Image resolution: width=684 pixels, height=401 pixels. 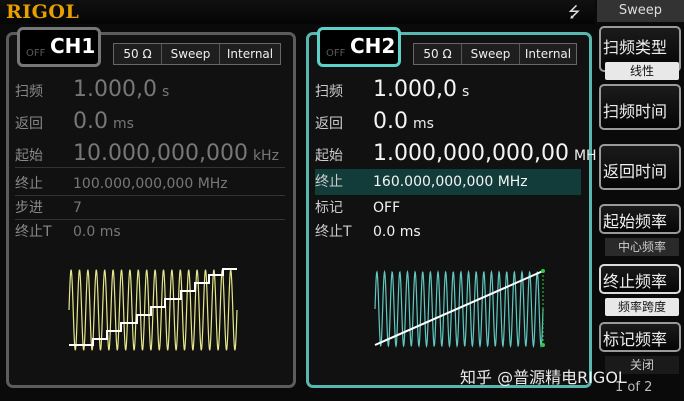 I want to click on param-value: 1.000,000,000,00, so click(x=471, y=153).